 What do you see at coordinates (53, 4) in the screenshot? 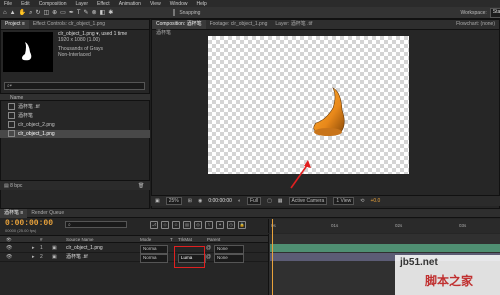
I see `menu-composition: Composition` at bounding box center [53, 4].